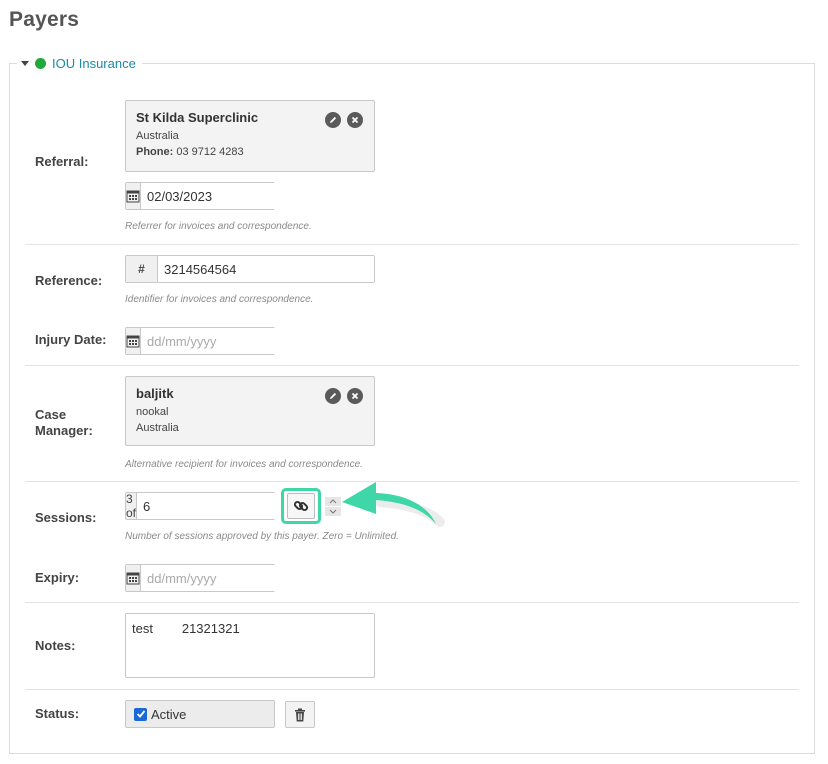 Image resolution: width=828 pixels, height=764 pixels. I want to click on case-manager-country: Australia, so click(157, 428).